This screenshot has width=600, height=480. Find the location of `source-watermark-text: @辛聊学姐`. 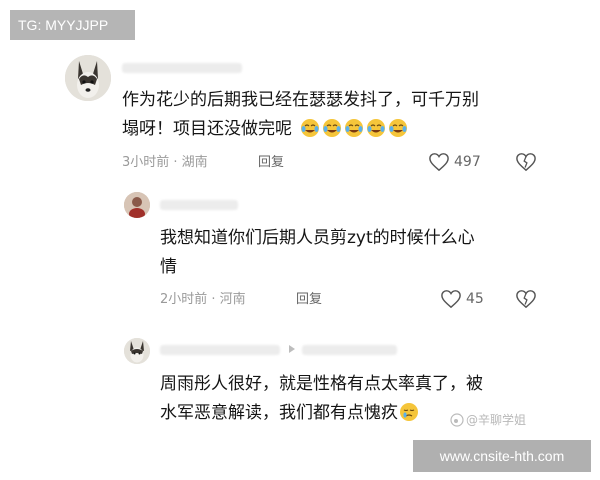

source-watermark-text: @辛聊学姐 is located at coordinates (496, 420).